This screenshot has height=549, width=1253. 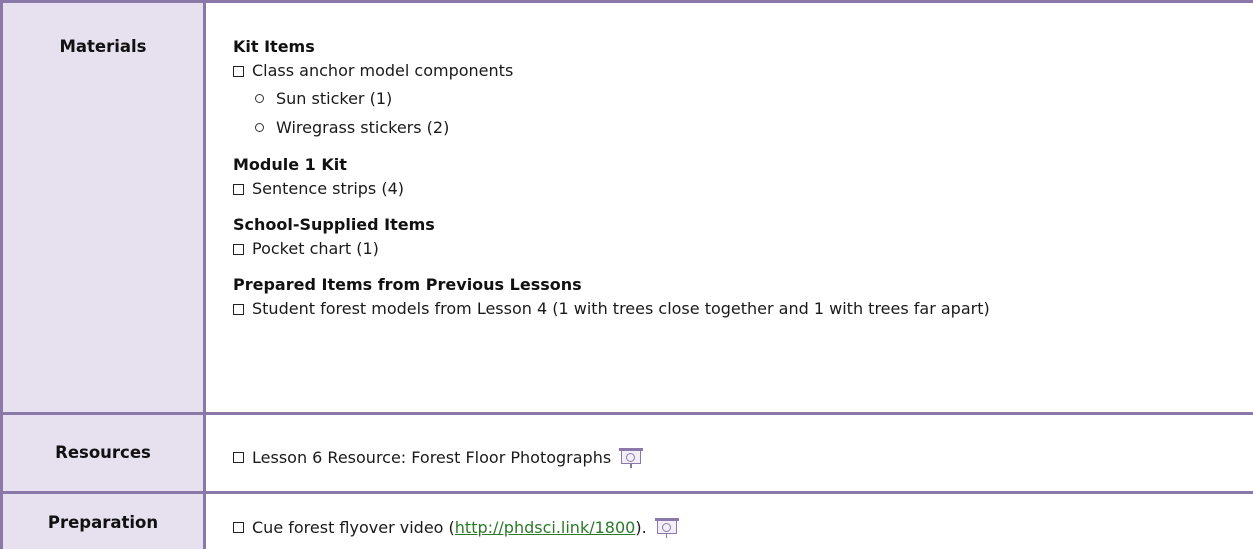 What do you see at coordinates (743, 189) in the screenshot?
I see `checklist-item: Sentence strips (4)` at bounding box center [743, 189].